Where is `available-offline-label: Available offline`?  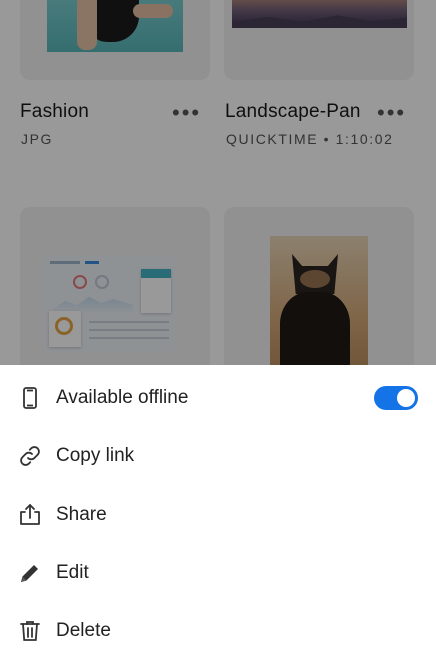 available-offline-label: Available offline is located at coordinates (122, 397).